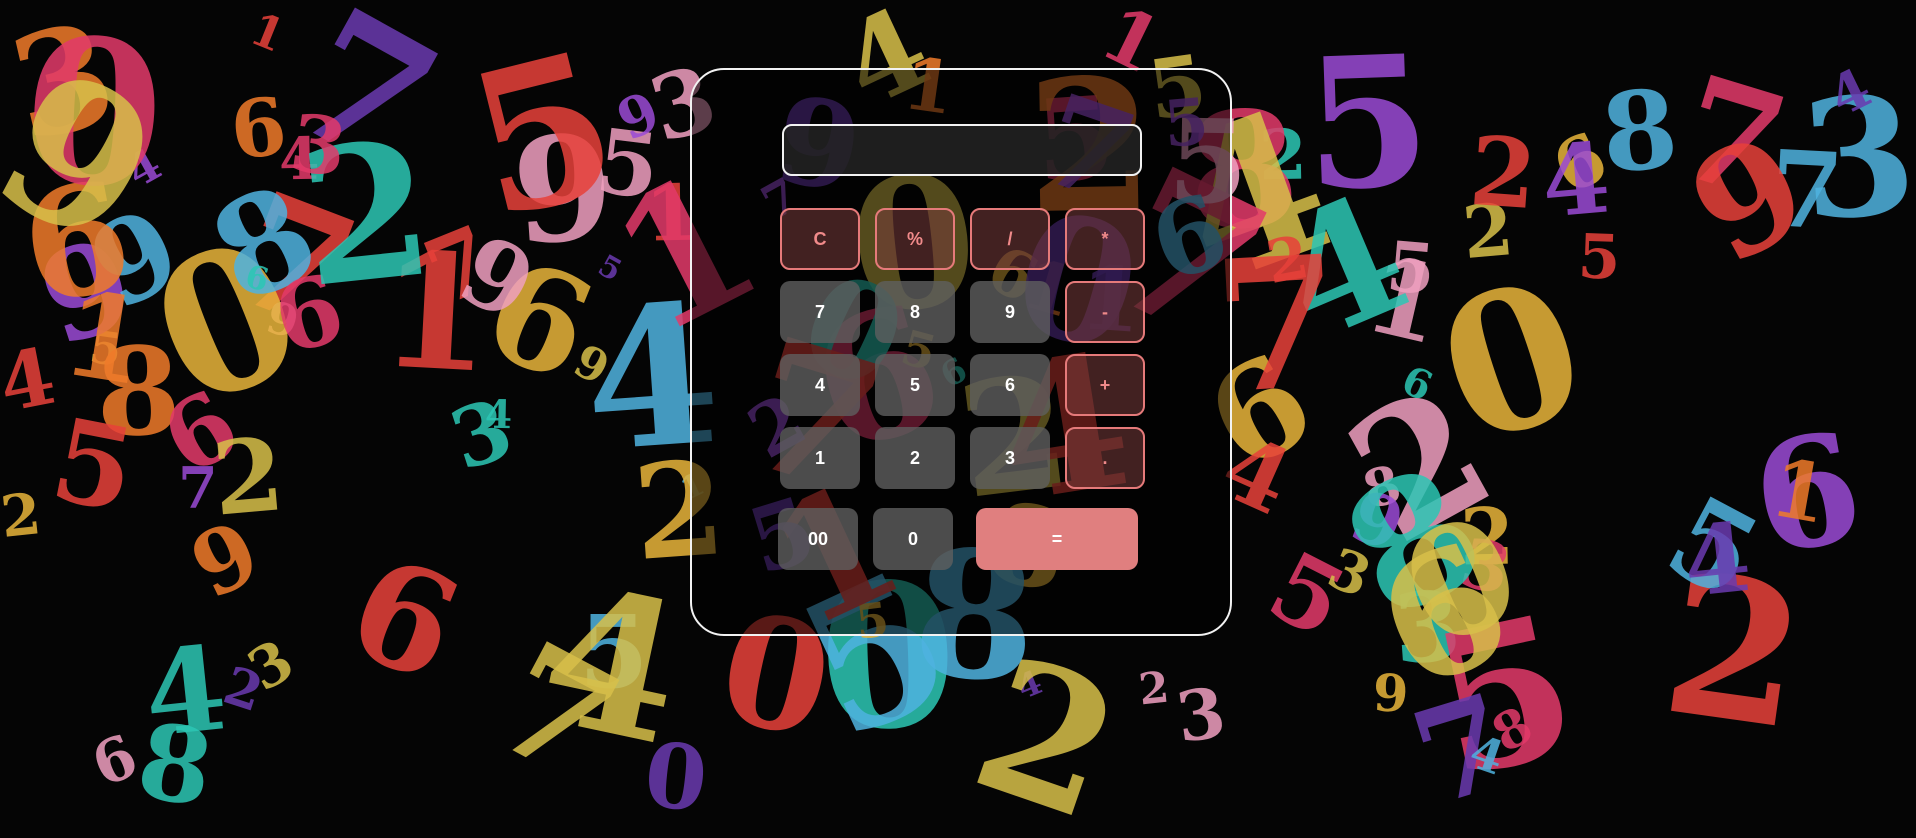 This screenshot has width=1916, height=838. I want to click on background-digit: 8, so click(175, 764).